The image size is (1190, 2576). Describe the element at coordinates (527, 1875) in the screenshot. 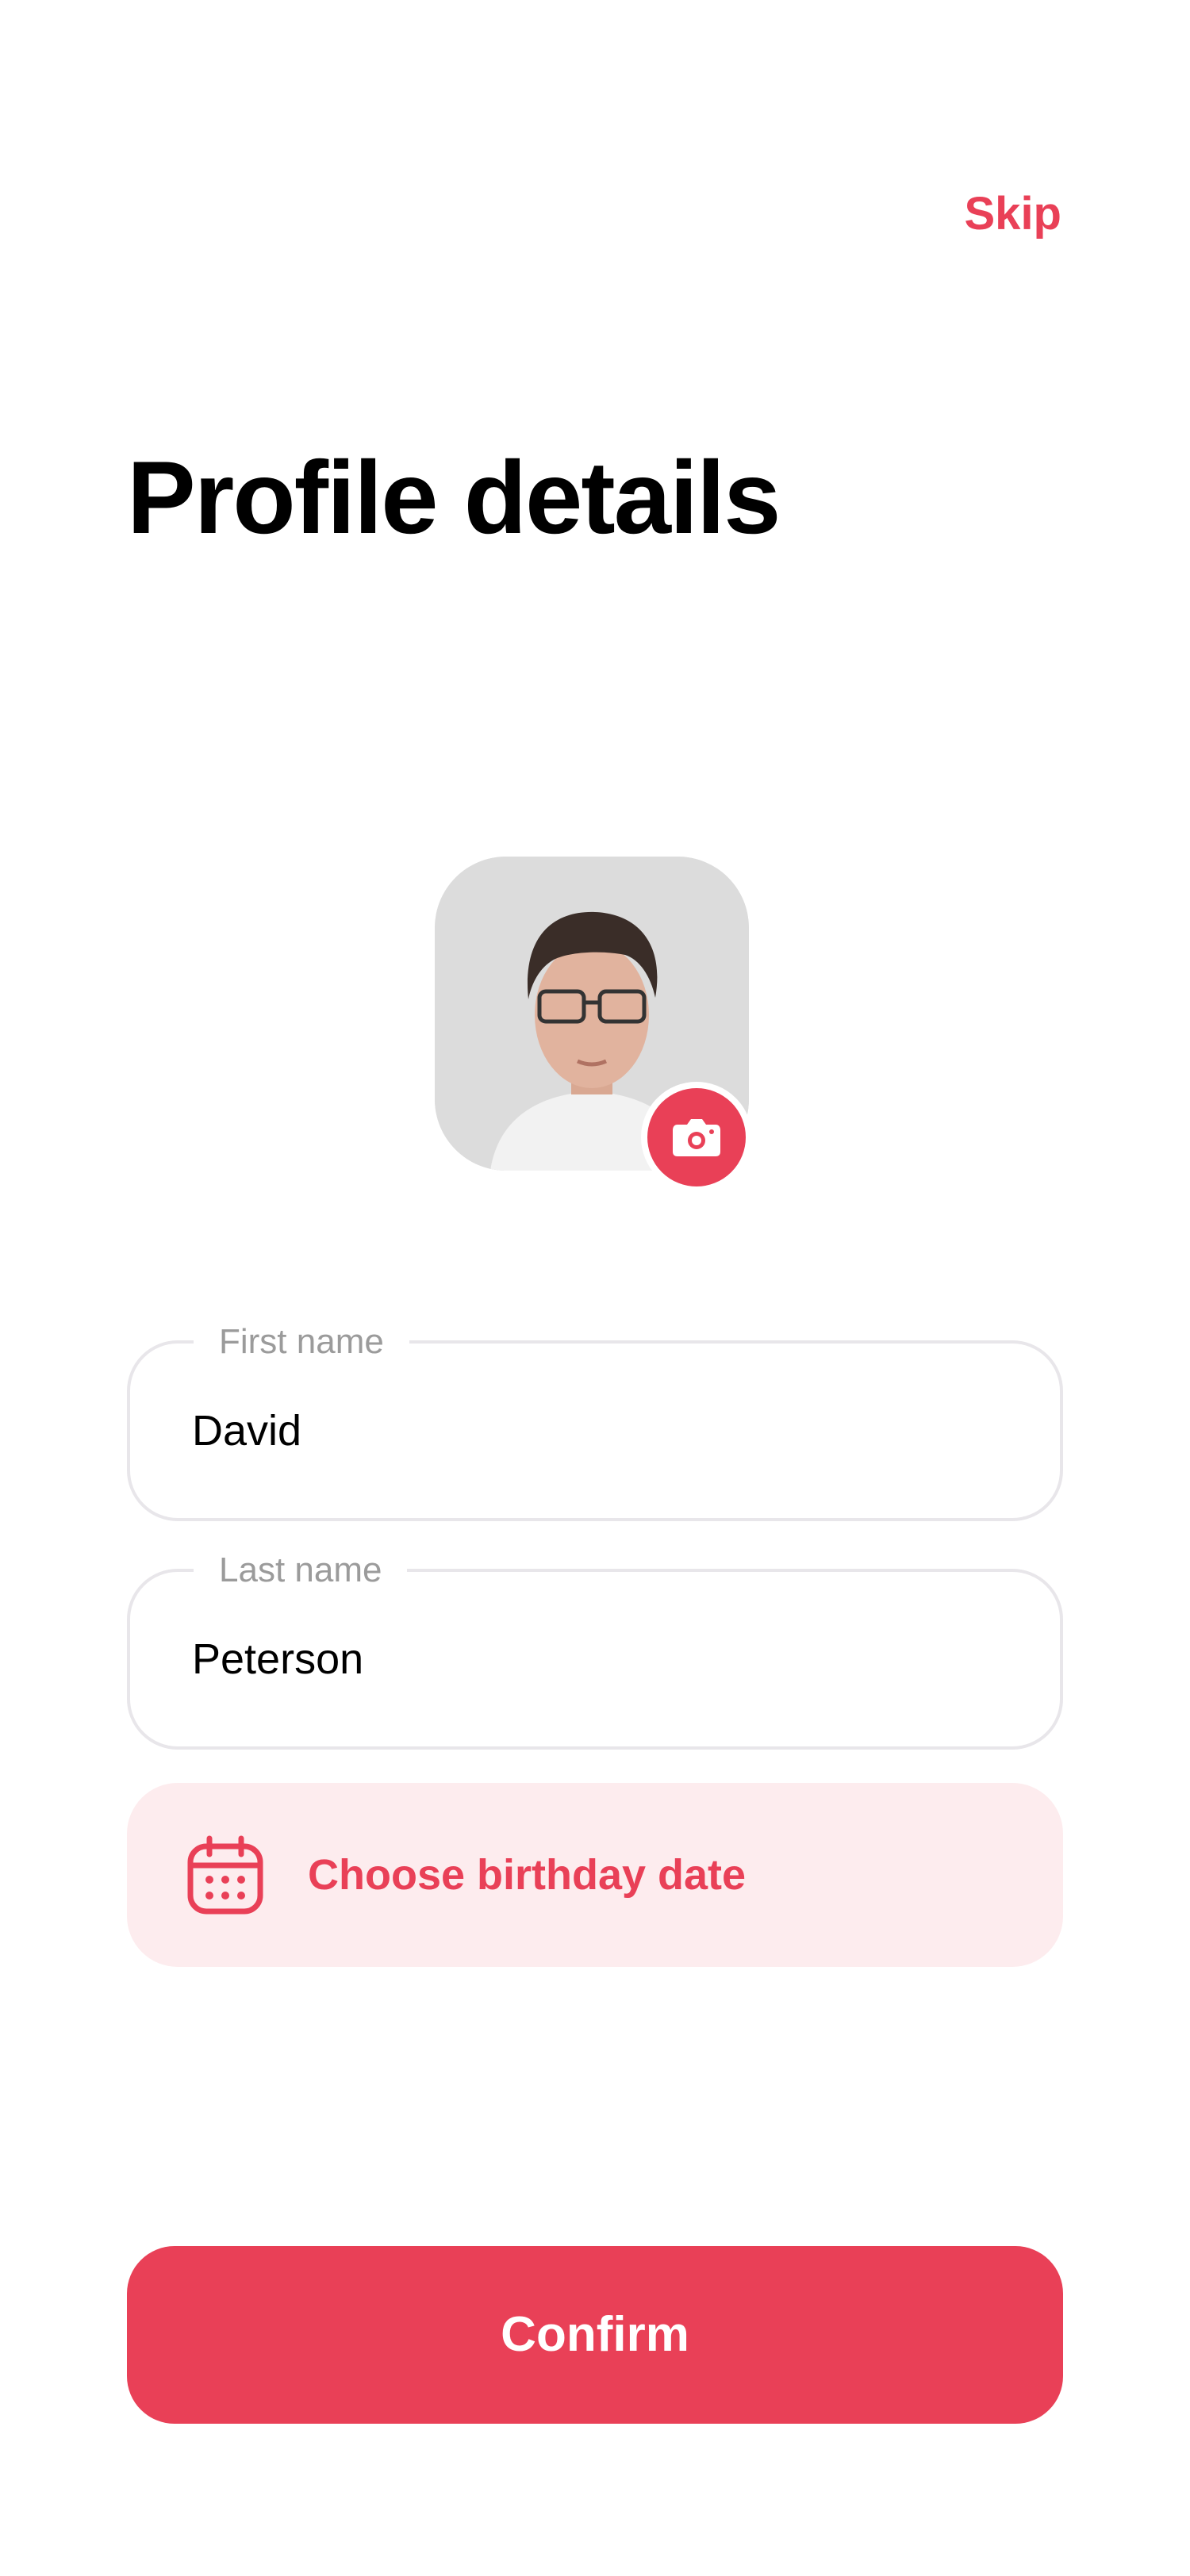

I see `birthday-label: Choose birthday date` at that location.